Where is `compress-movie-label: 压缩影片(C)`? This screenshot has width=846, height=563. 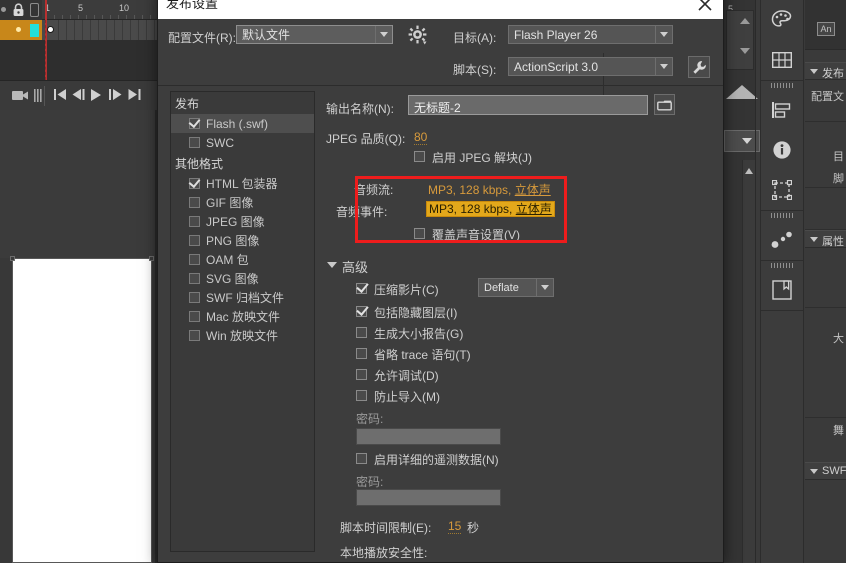 compress-movie-label: 压缩影片(C) is located at coordinates (406, 290).